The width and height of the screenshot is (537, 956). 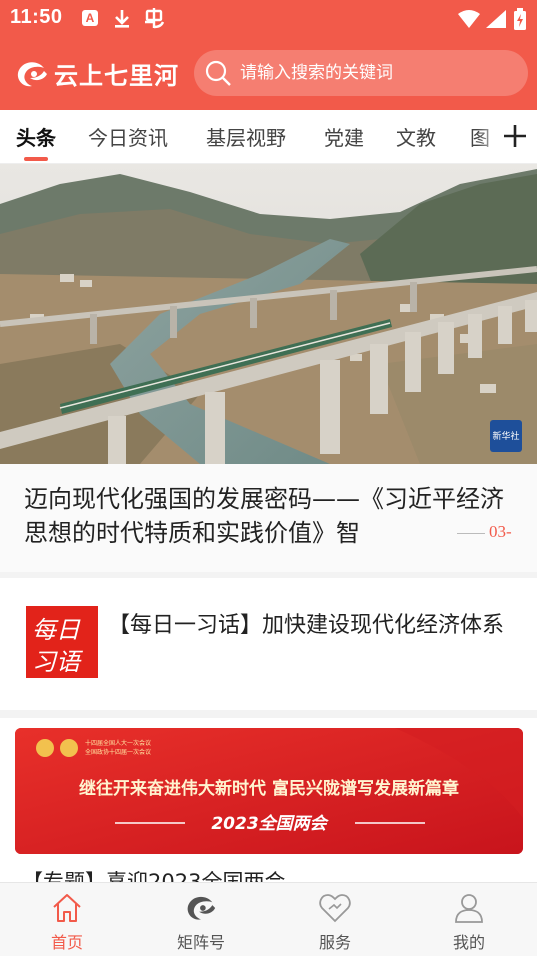 I want to click on nav-services: 服务, so click(x=335, y=919).